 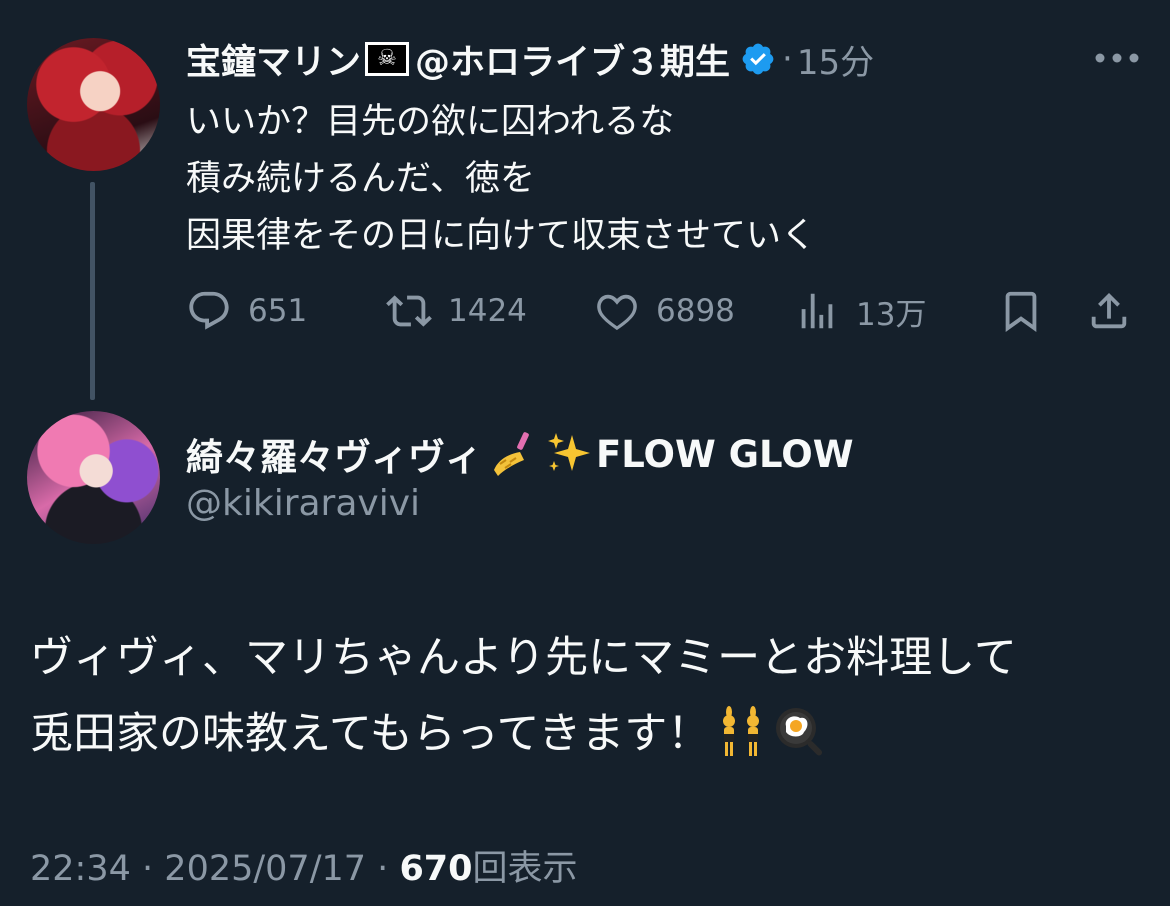 I want to click on tweet-text-line: 兎田家の味教えてもらってきます！, so click(x=523, y=734).